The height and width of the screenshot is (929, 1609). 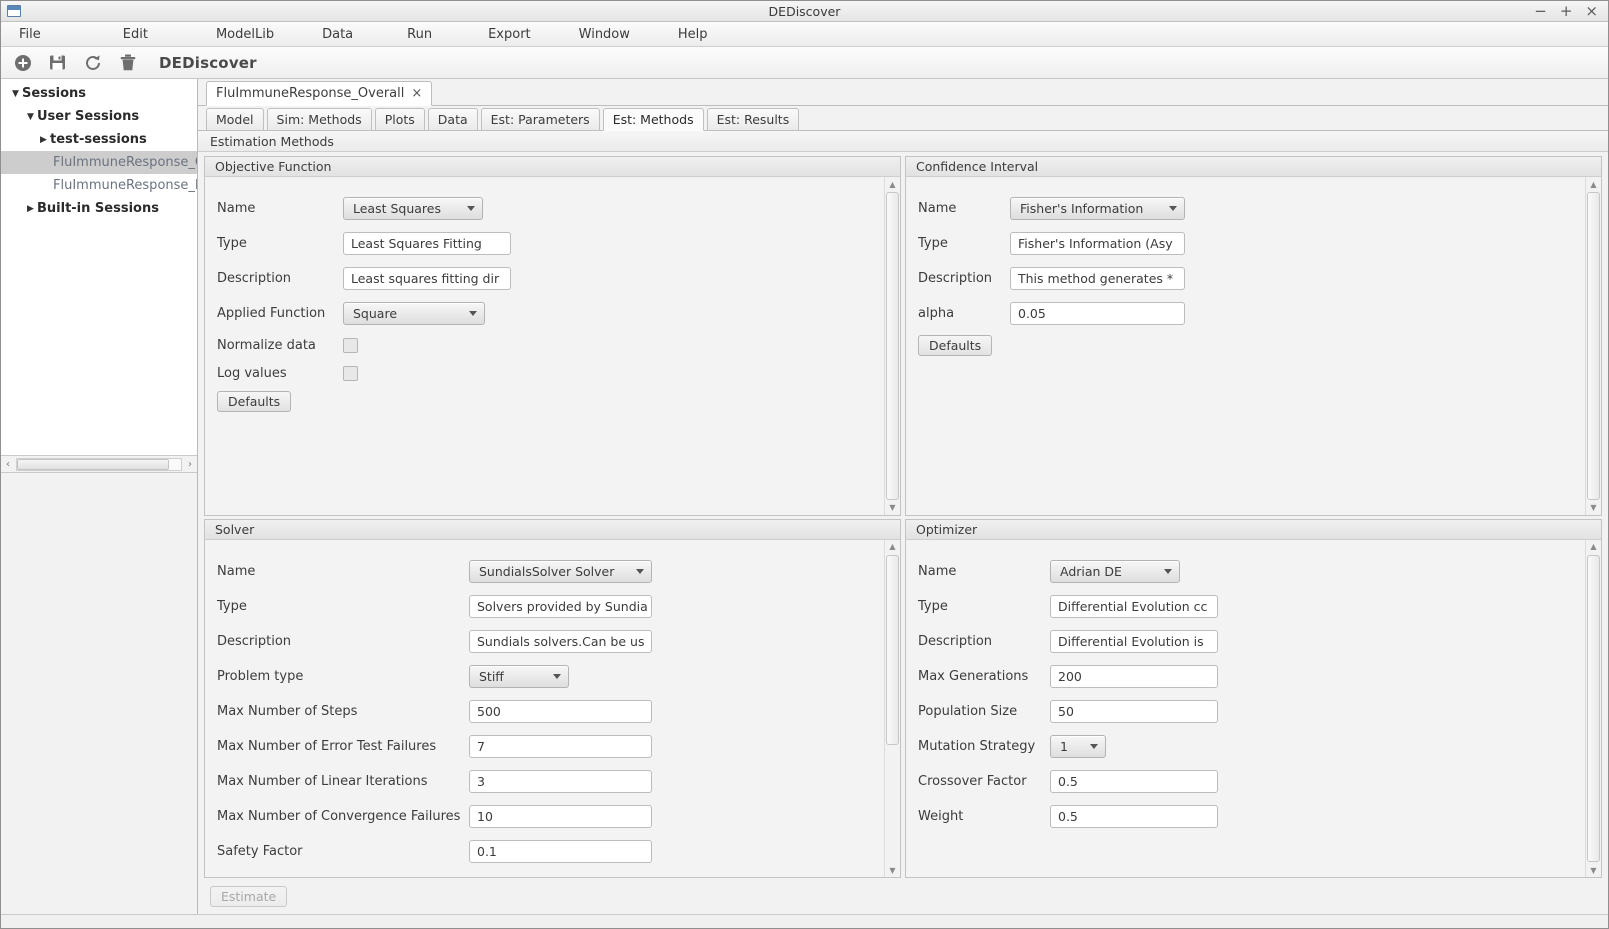 I want to click on max-linear-iterations-field: 3, so click(x=560, y=781).